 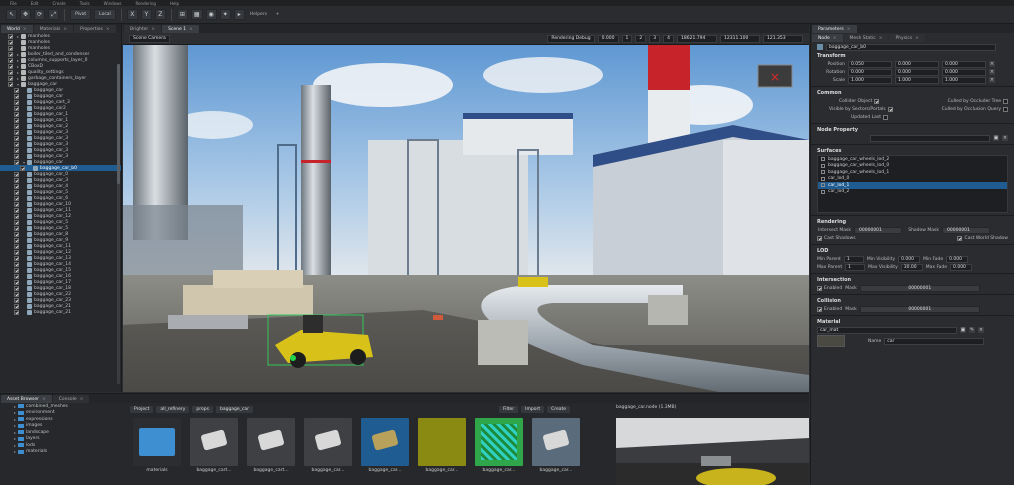 What do you see at coordinates (160, 14) in the screenshot?
I see `axis-z-button: Z` at bounding box center [160, 14].